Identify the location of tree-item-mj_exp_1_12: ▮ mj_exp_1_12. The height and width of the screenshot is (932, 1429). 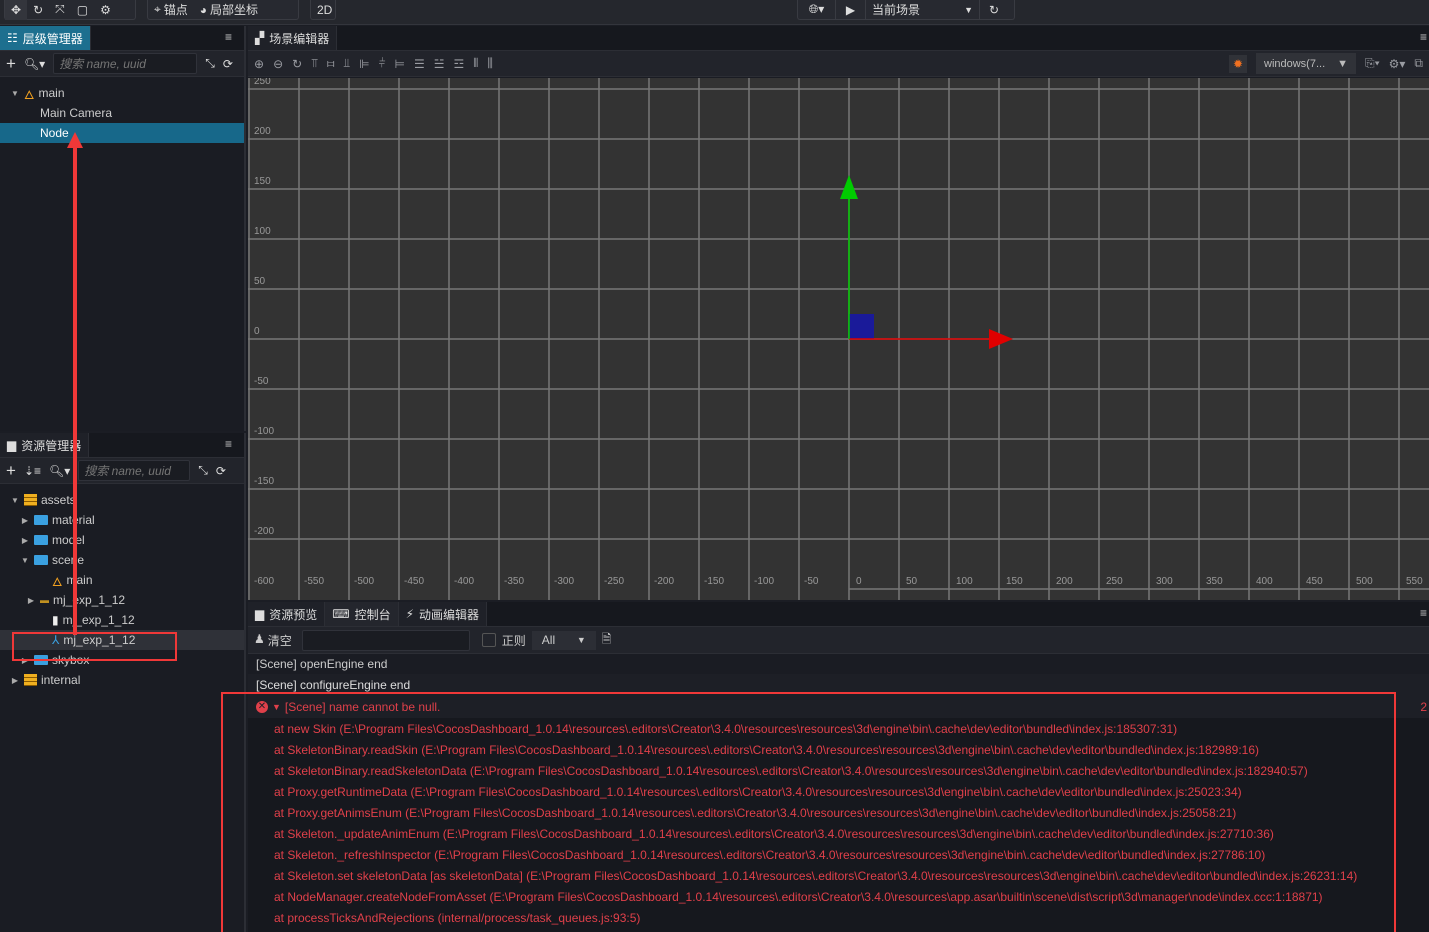
(122, 620).